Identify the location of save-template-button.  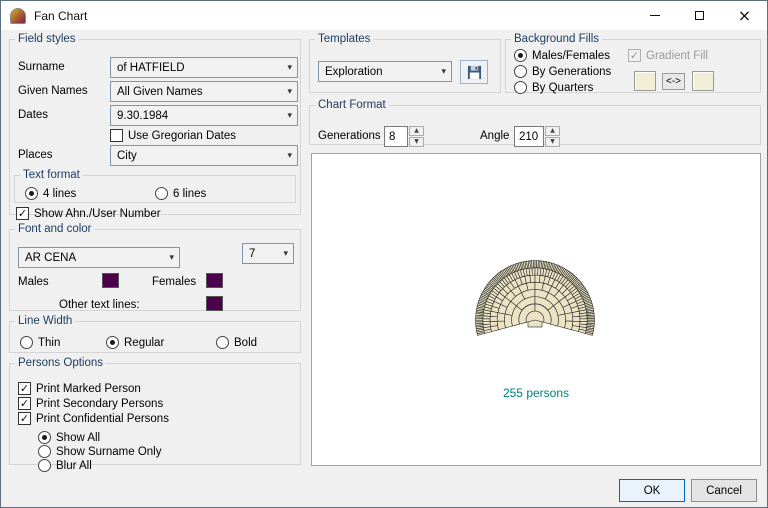
(474, 72).